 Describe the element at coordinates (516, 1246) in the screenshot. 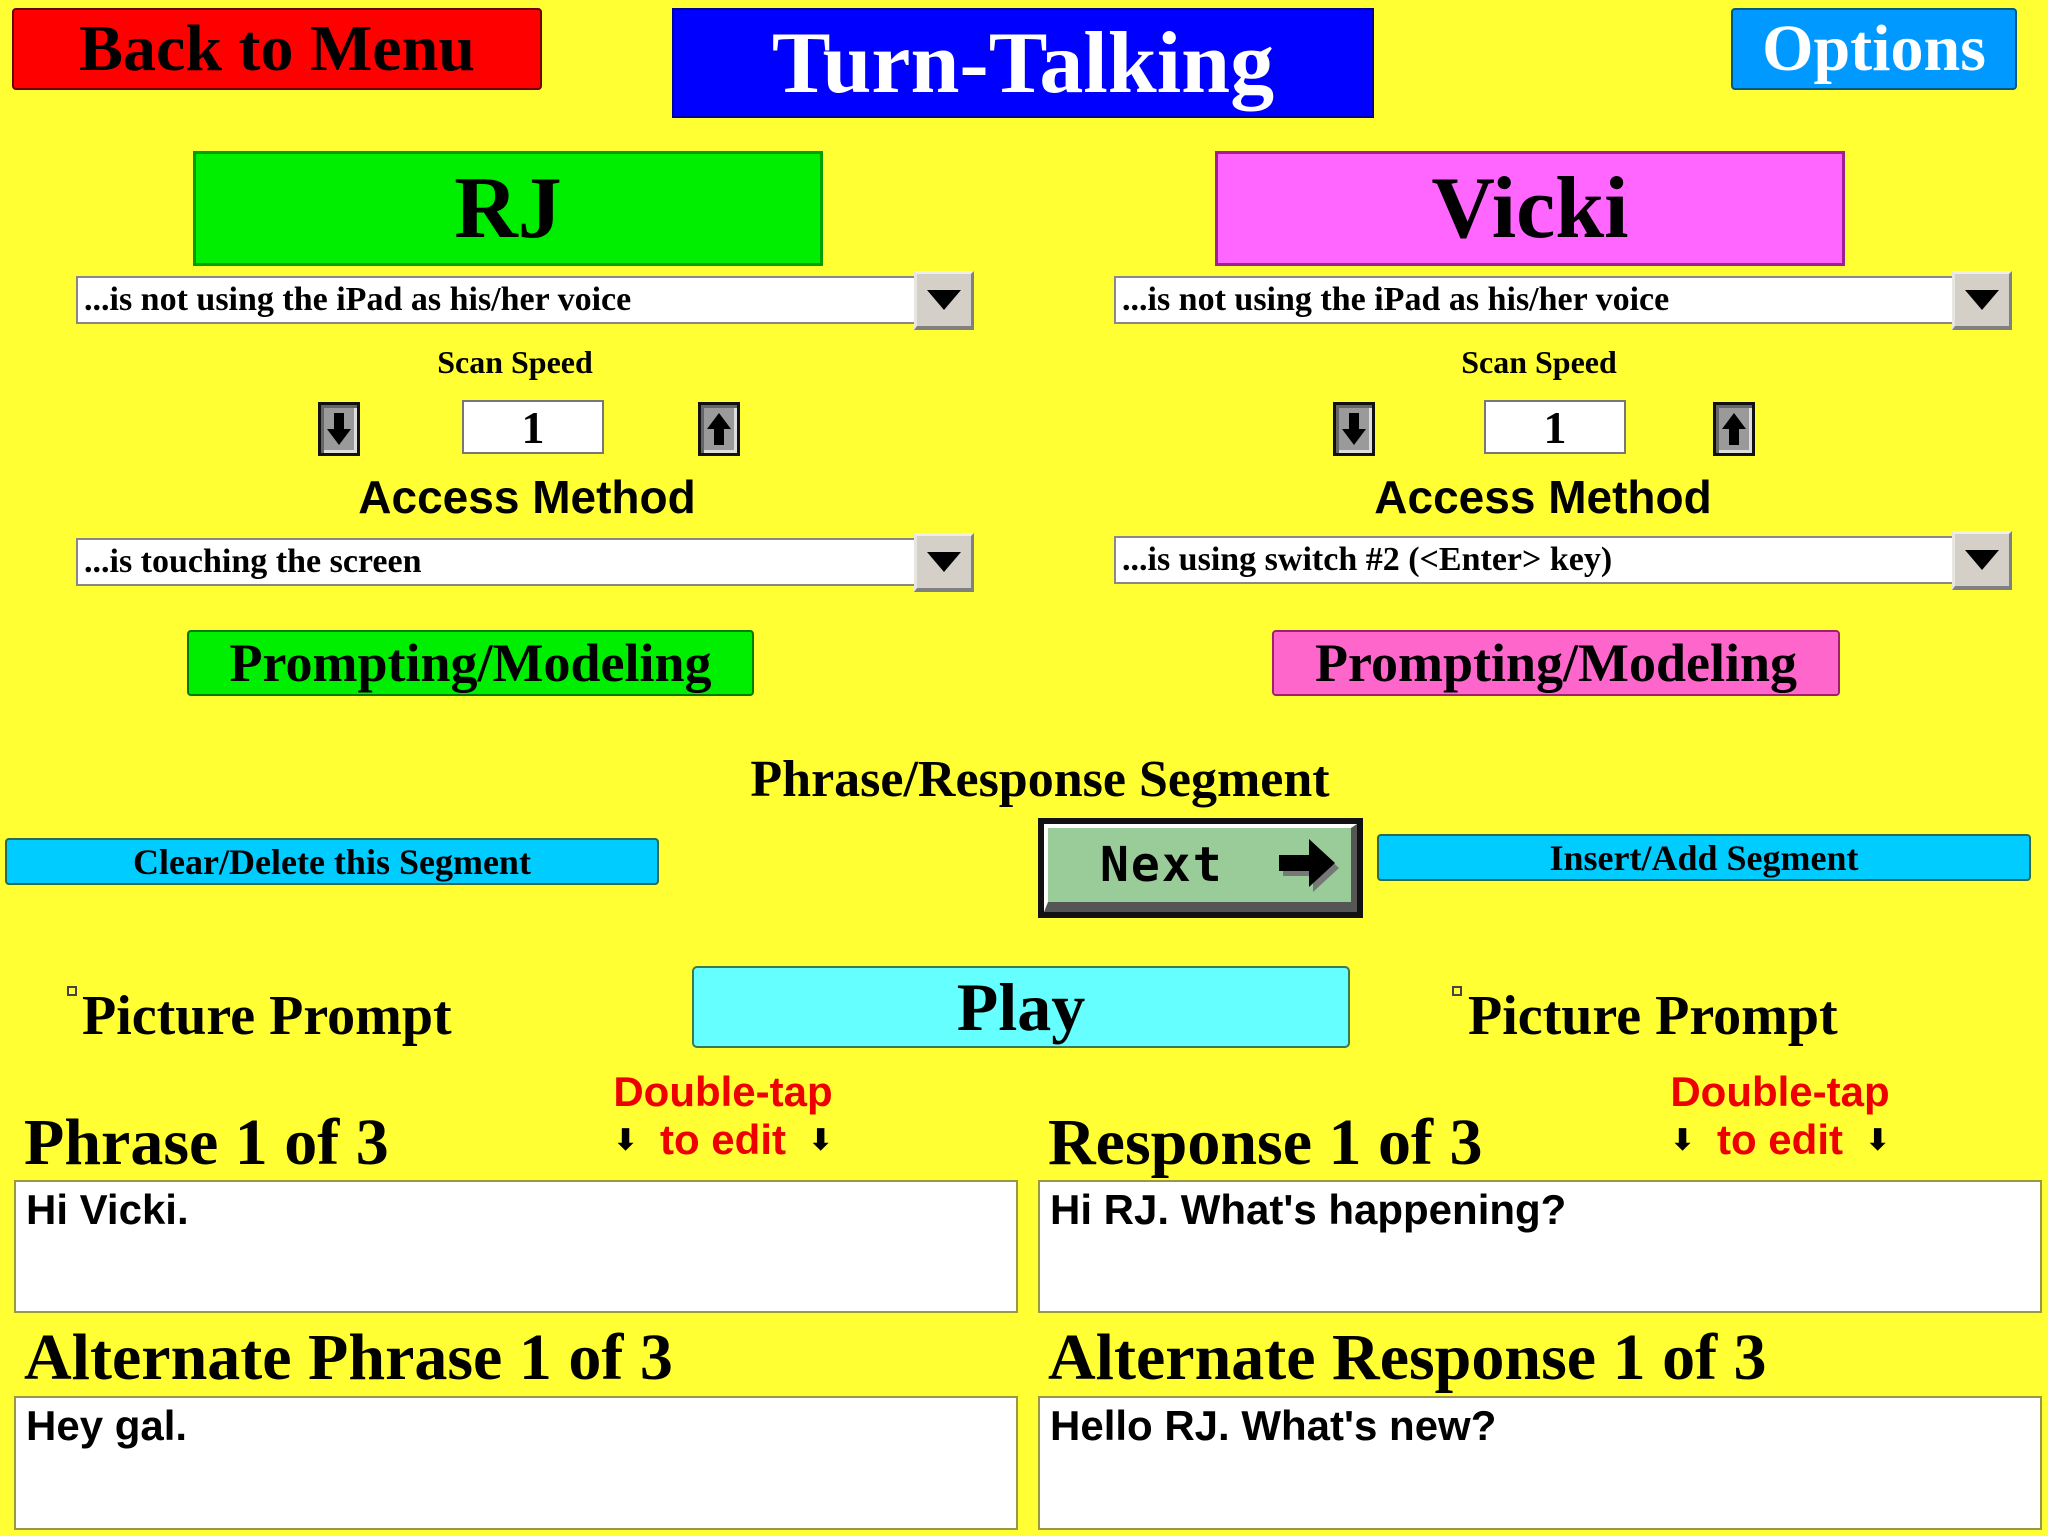

I see `phrase-textbox: Hi Vicki.` at that location.